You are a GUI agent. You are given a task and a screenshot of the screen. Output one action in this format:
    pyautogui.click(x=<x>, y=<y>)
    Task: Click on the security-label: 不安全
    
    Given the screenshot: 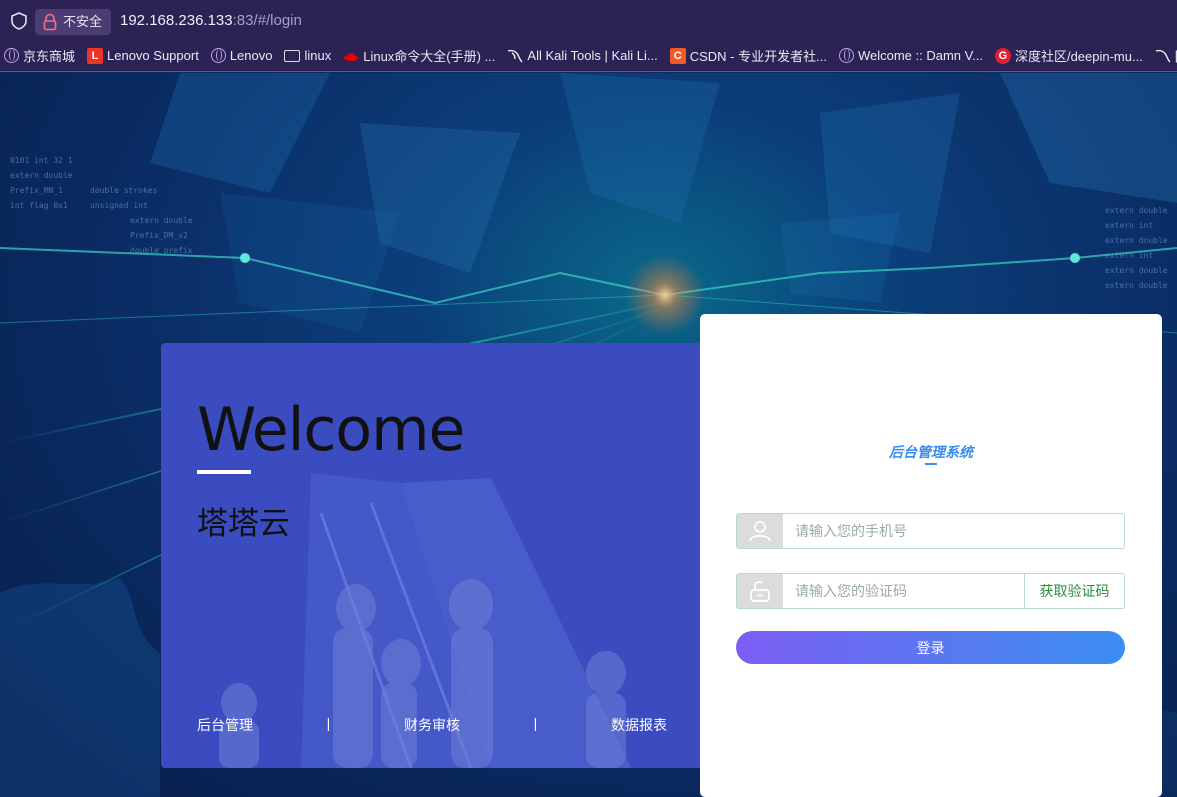 What is the action you would take?
    pyautogui.click(x=83, y=21)
    